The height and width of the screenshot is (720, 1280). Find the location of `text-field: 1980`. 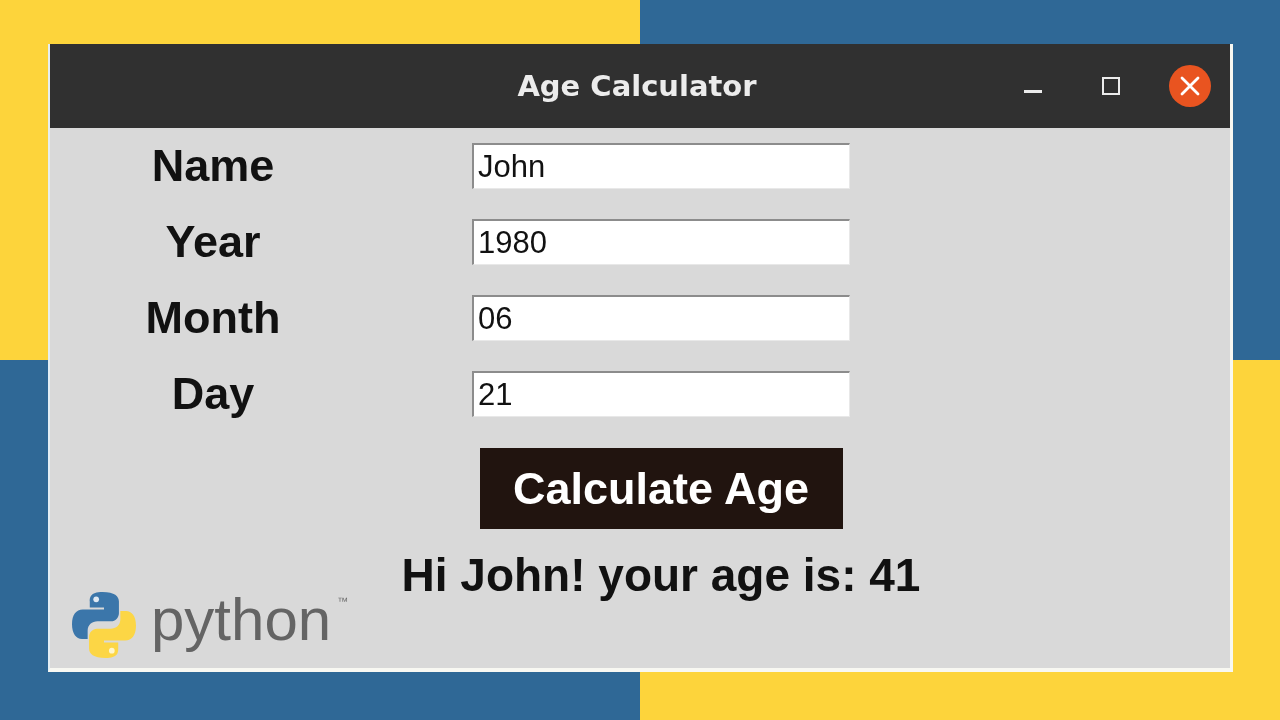

text-field: 1980 is located at coordinates (661, 242).